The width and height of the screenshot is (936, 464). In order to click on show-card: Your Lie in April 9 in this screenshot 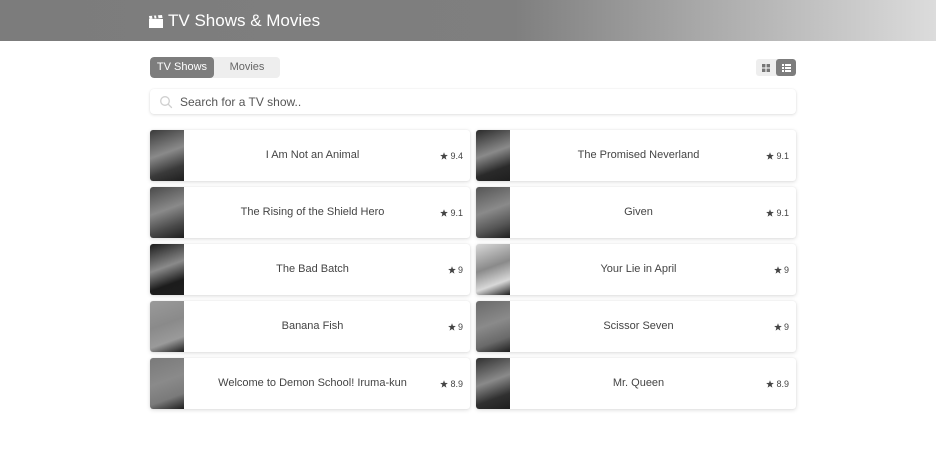, I will do `click(636, 269)`.